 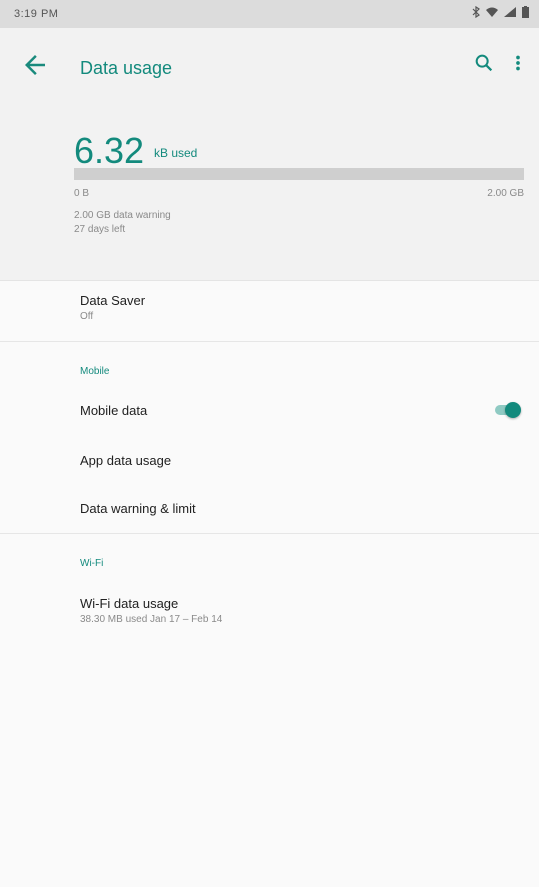 What do you see at coordinates (299, 174) in the screenshot?
I see `usage-progress-bar` at bounding box center [299, 174].